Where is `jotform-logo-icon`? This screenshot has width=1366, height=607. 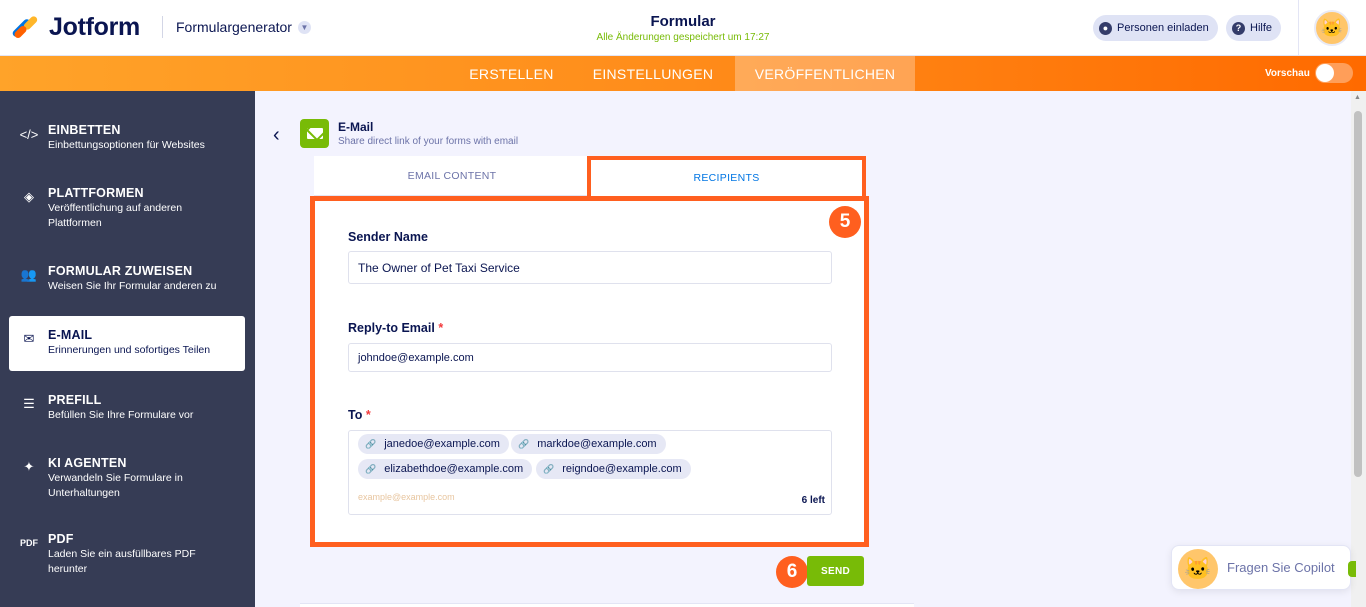 jotform-logo-icon is located at coordinates (25, 27).